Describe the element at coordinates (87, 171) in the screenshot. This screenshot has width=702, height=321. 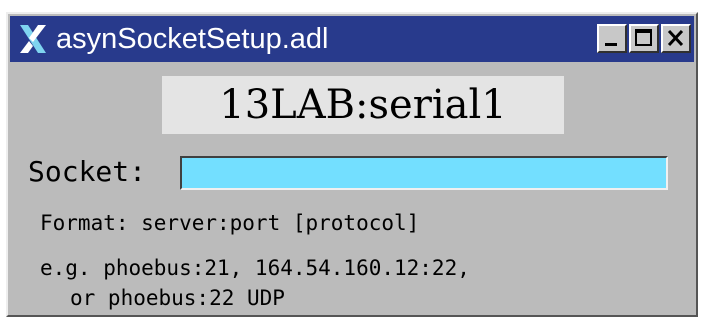
I see `socket-label: Socket:` at that location.